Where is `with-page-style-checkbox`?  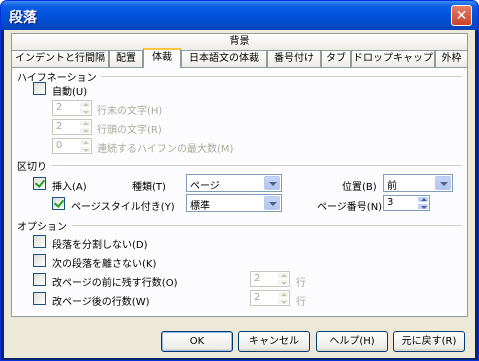 with-page-style-checkbox is located at coordinates (58, 203).